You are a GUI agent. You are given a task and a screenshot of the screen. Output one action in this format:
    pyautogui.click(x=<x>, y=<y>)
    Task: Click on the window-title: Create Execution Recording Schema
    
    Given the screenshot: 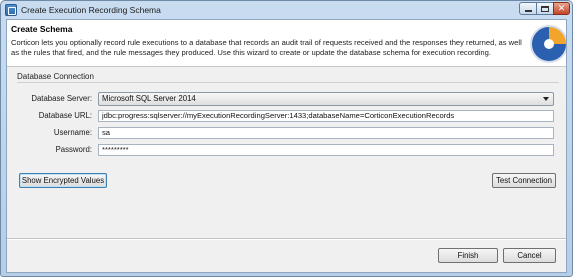 What is the action you would take?
    pyautogui.click(x=91, y=10)
    